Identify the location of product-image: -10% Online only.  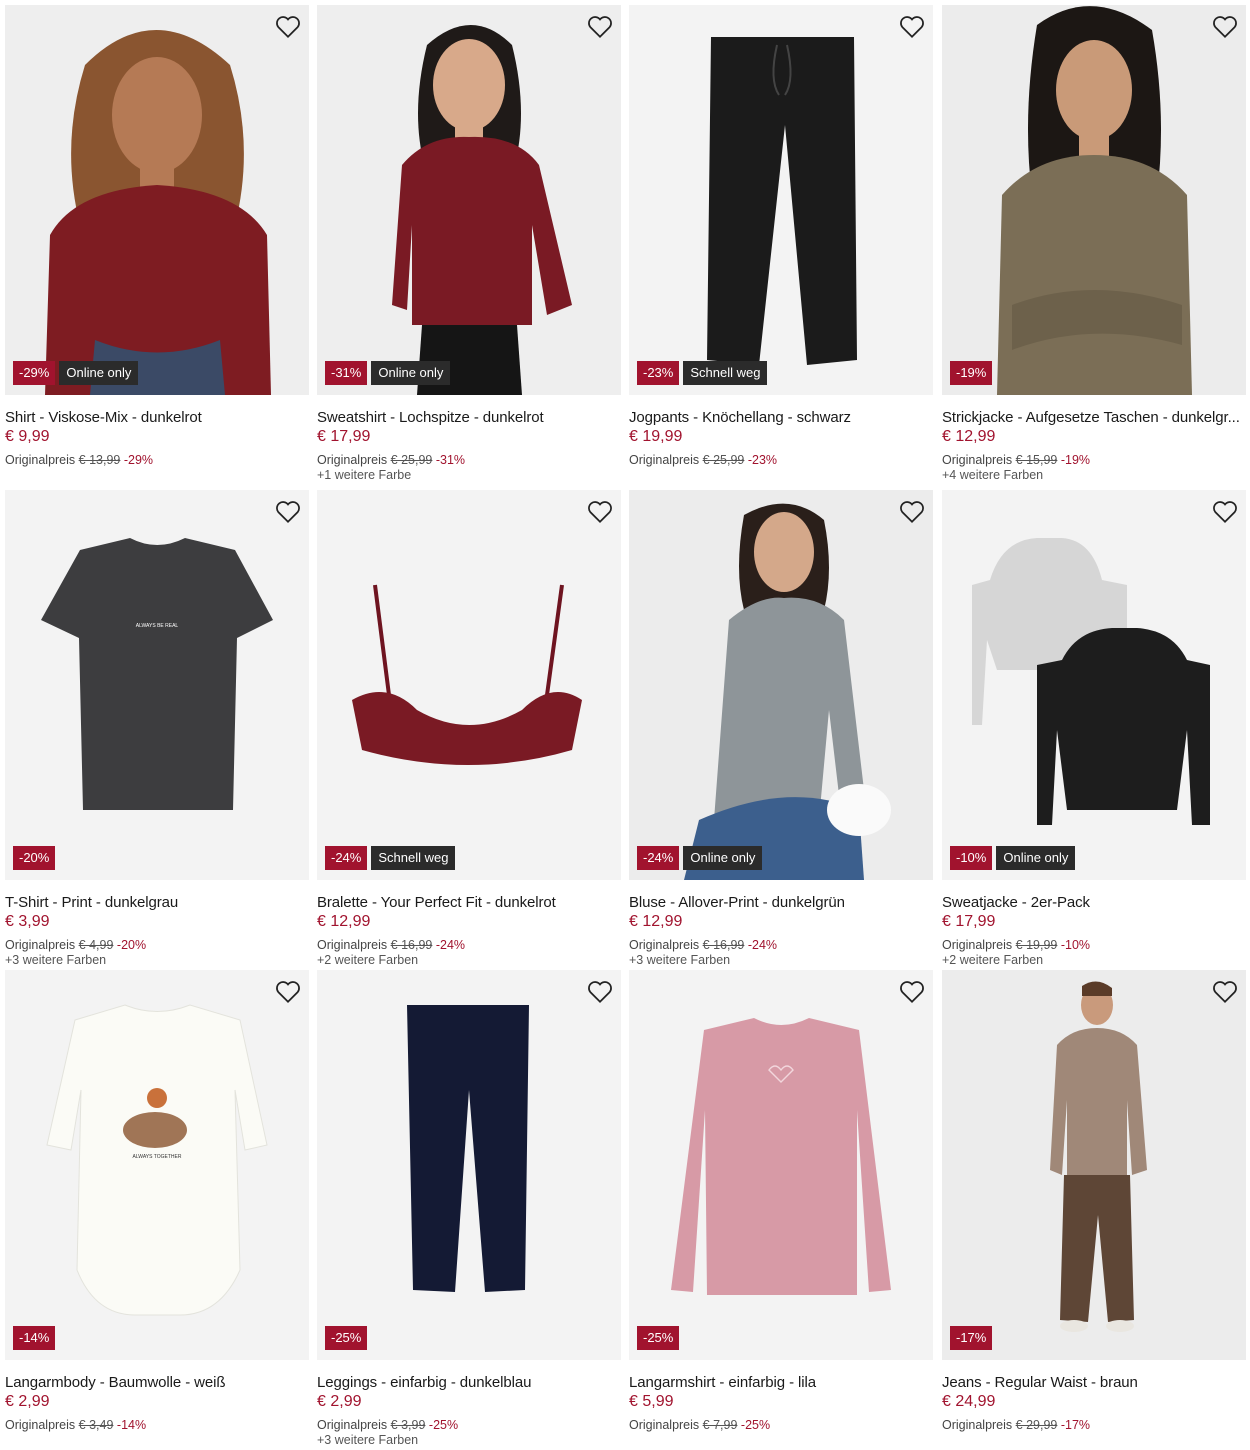
(1094, 685).